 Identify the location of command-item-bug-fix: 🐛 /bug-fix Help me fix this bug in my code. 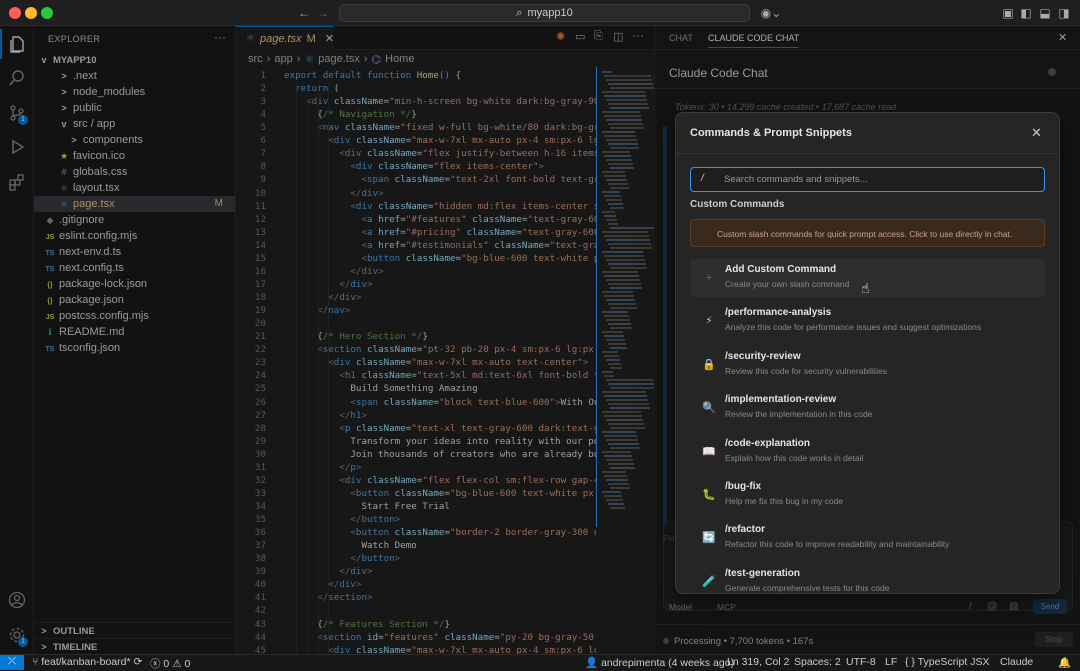
(867, 495).